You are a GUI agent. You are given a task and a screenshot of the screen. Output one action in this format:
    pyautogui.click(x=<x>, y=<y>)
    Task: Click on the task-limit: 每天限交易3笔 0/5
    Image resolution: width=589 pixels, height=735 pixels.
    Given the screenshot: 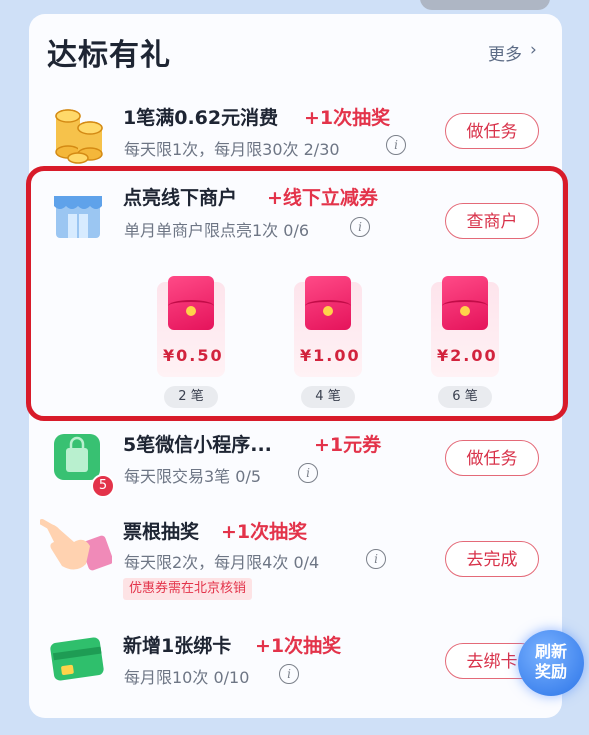 What is the action you would take?
    pyautogui.click(x=193, y=476)
    